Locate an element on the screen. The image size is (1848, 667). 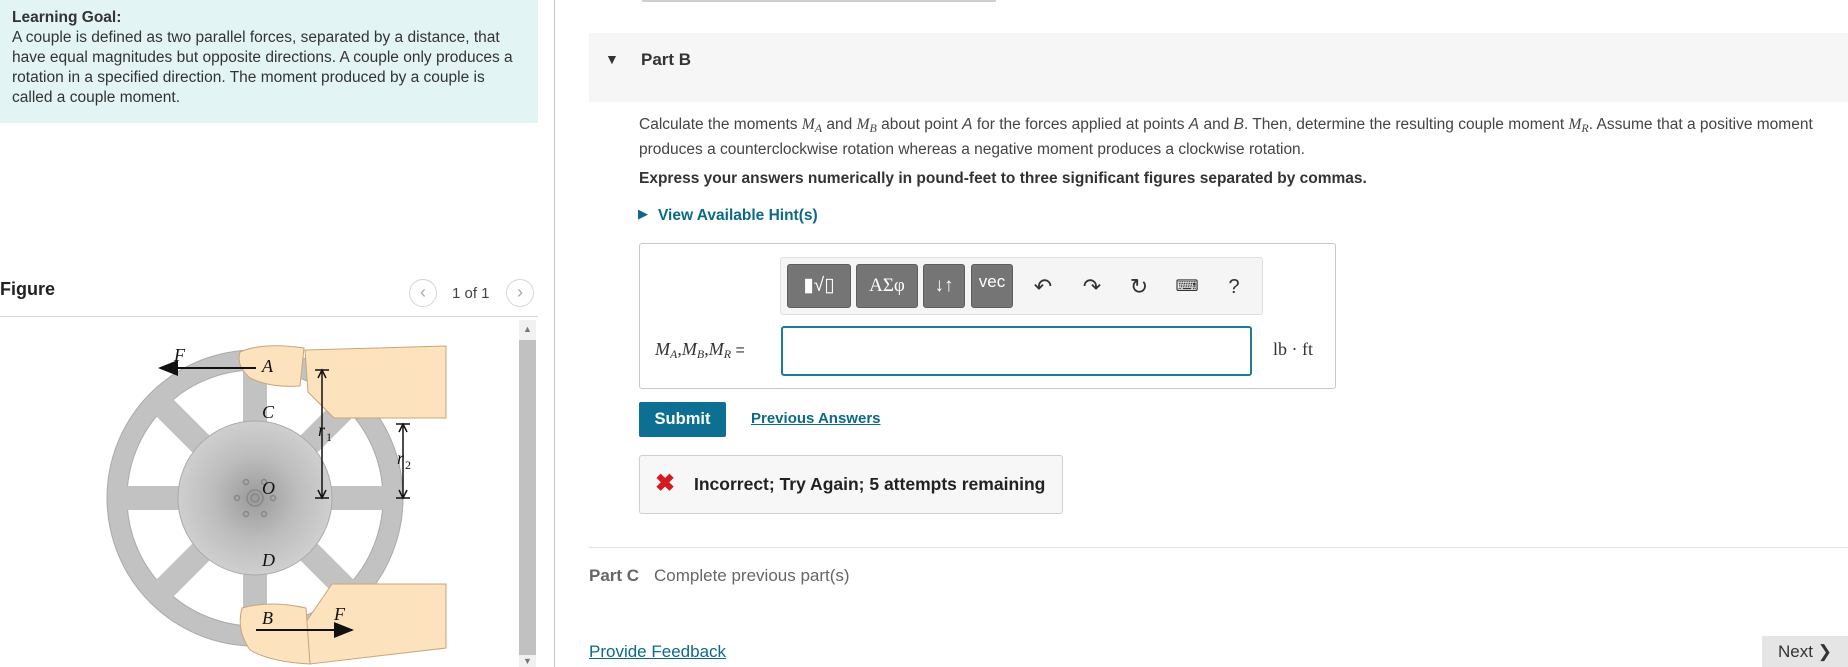
chevron-left-icon: ‹ is located at coordinates (423, 292).